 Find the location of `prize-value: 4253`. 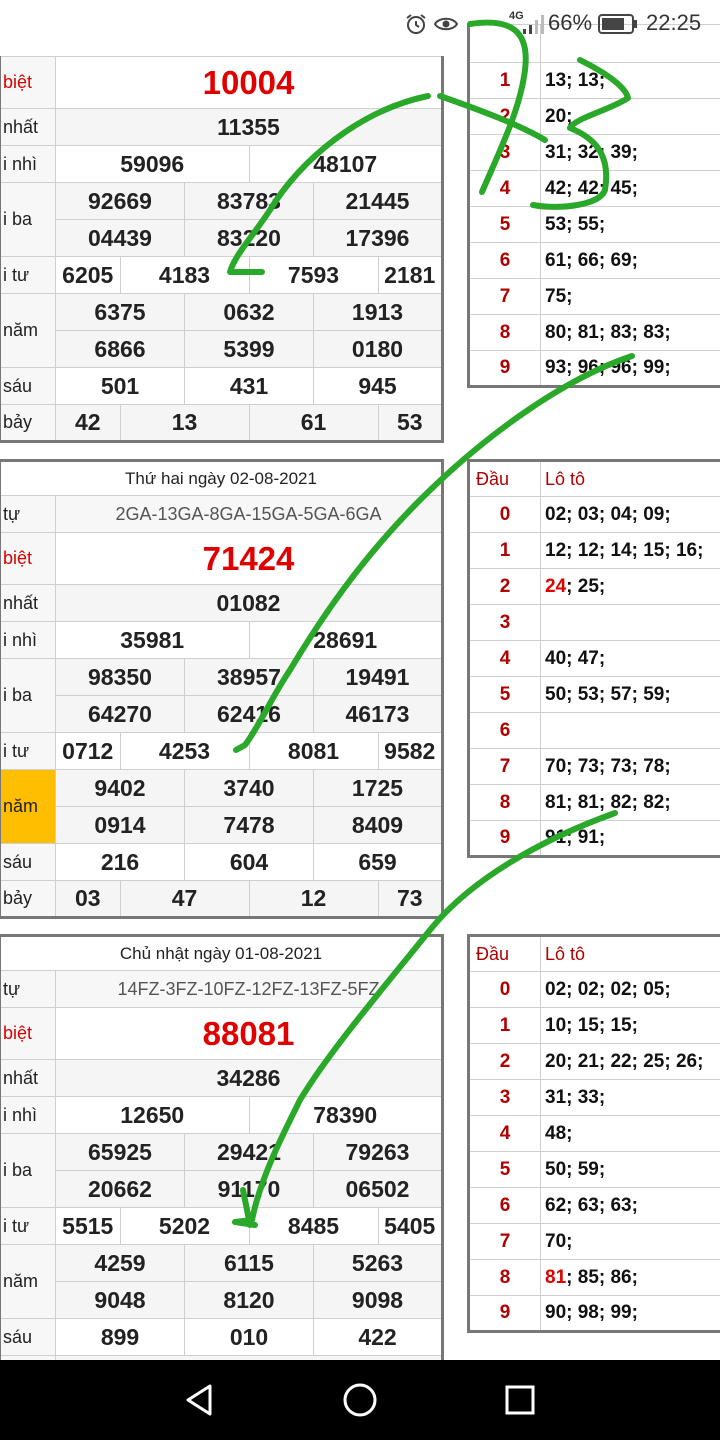

prize-value: 4253 is located at coordinates (184, 751).